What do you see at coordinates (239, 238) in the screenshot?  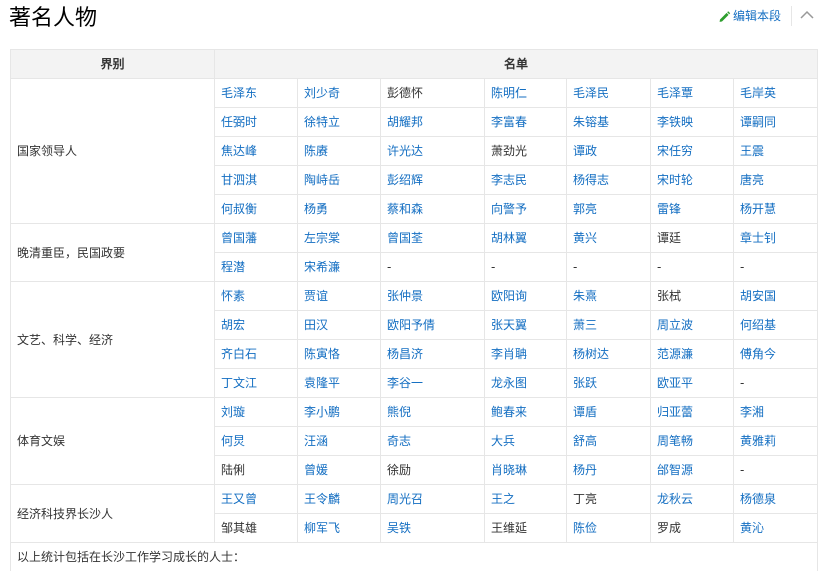 I see `person-link: 曾国藩` at bounding box center [239, 238].